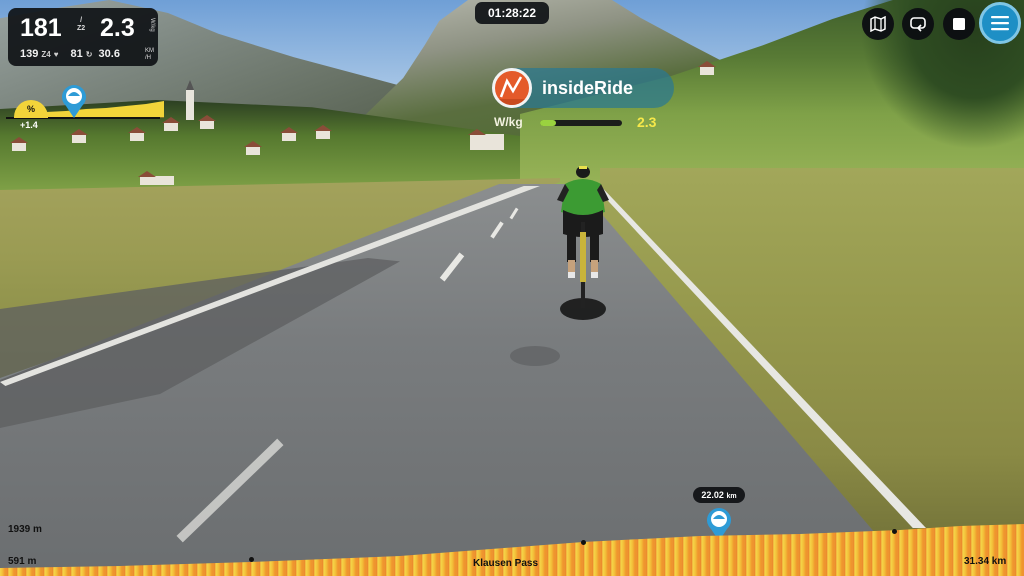 The height and width of the screenshot is (576, 1024). Describe the element at coordinates (152, 25) in the screenshot. I see `wkg-unit: W/kg` at that location.